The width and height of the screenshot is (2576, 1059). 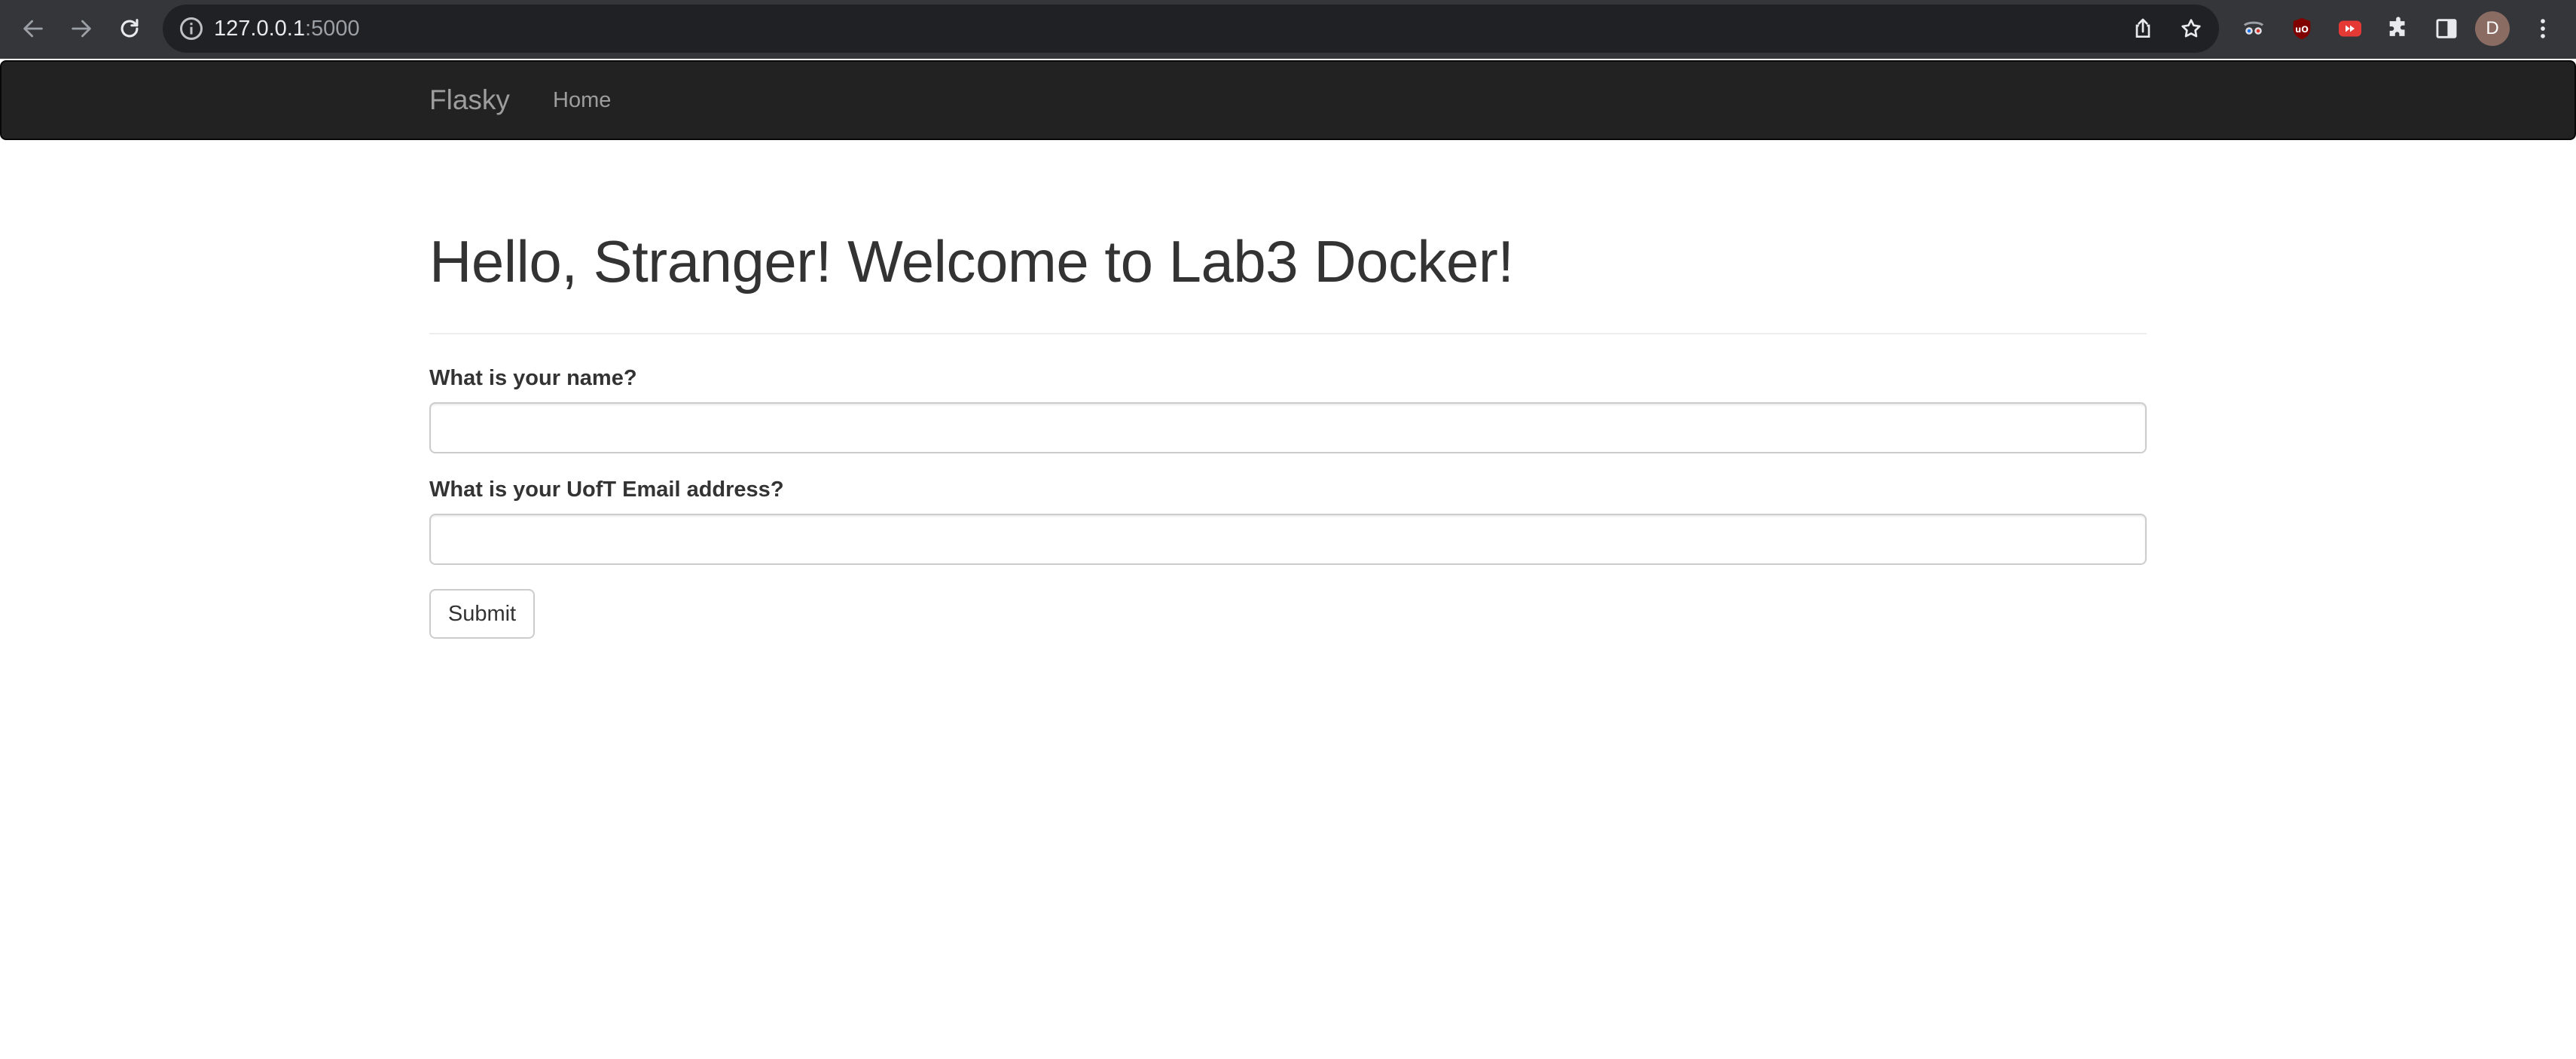 I want to click on page-header: Hello, Stranger! Welcome to Lab3 Docker!, so click(x=1288, y=277).